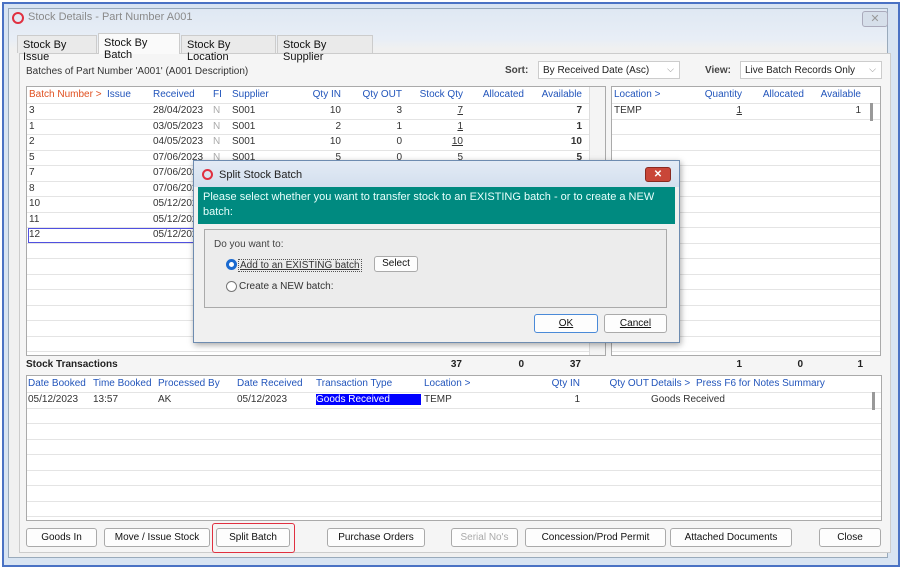 The height and width of the screenshot is (569, 902). What do you see at coordinates (59, 383) in the screenshot?
I see `column-header: Date Booked` at bounding box center [59, 383].